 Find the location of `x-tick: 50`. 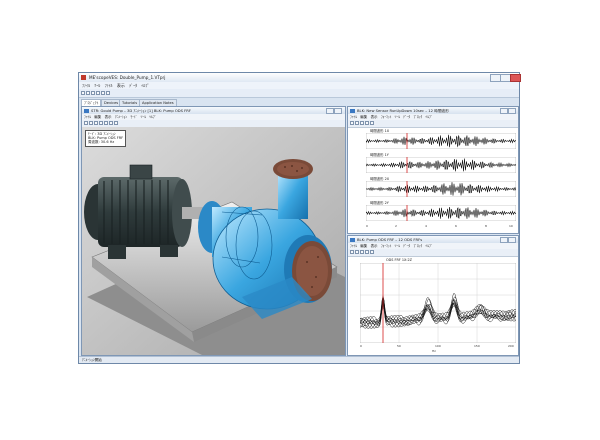

x-tick: 50 is located at coordinates (399, 346).